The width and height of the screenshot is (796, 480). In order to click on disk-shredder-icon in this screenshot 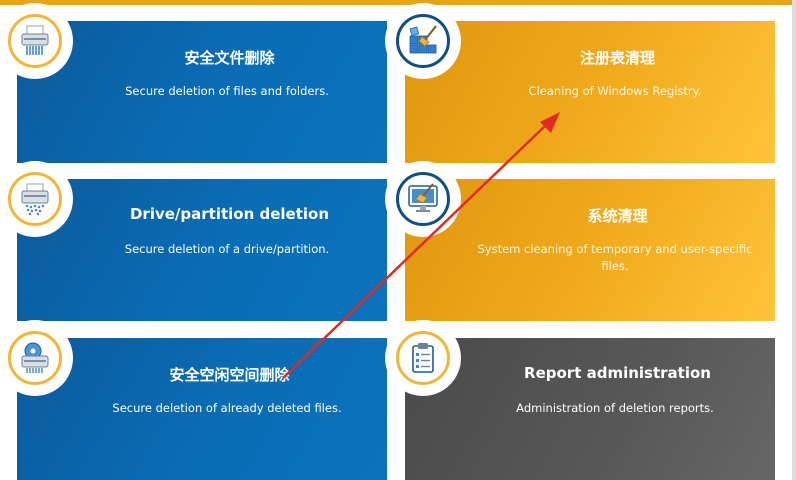, I will do `click(35, 357)`.